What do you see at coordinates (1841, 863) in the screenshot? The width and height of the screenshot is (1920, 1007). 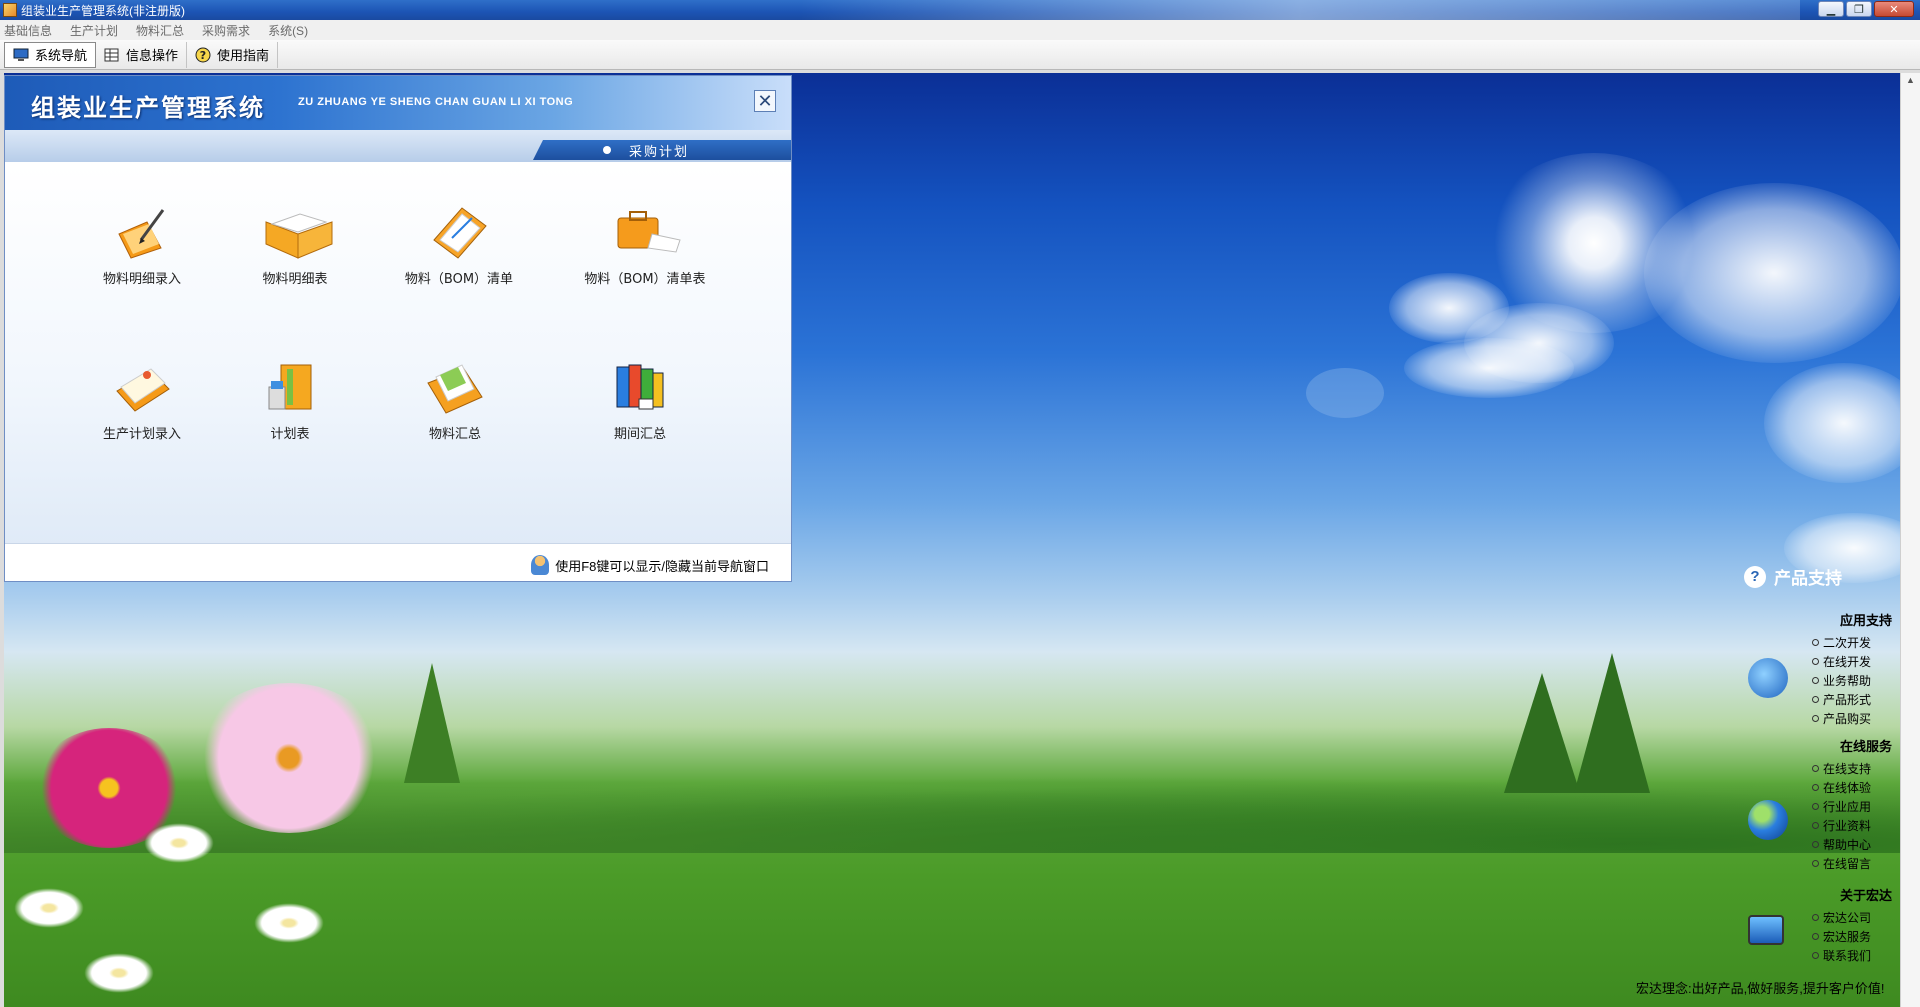 I see `link-online-message: 在线留言` at bounding box center [1841, 863].